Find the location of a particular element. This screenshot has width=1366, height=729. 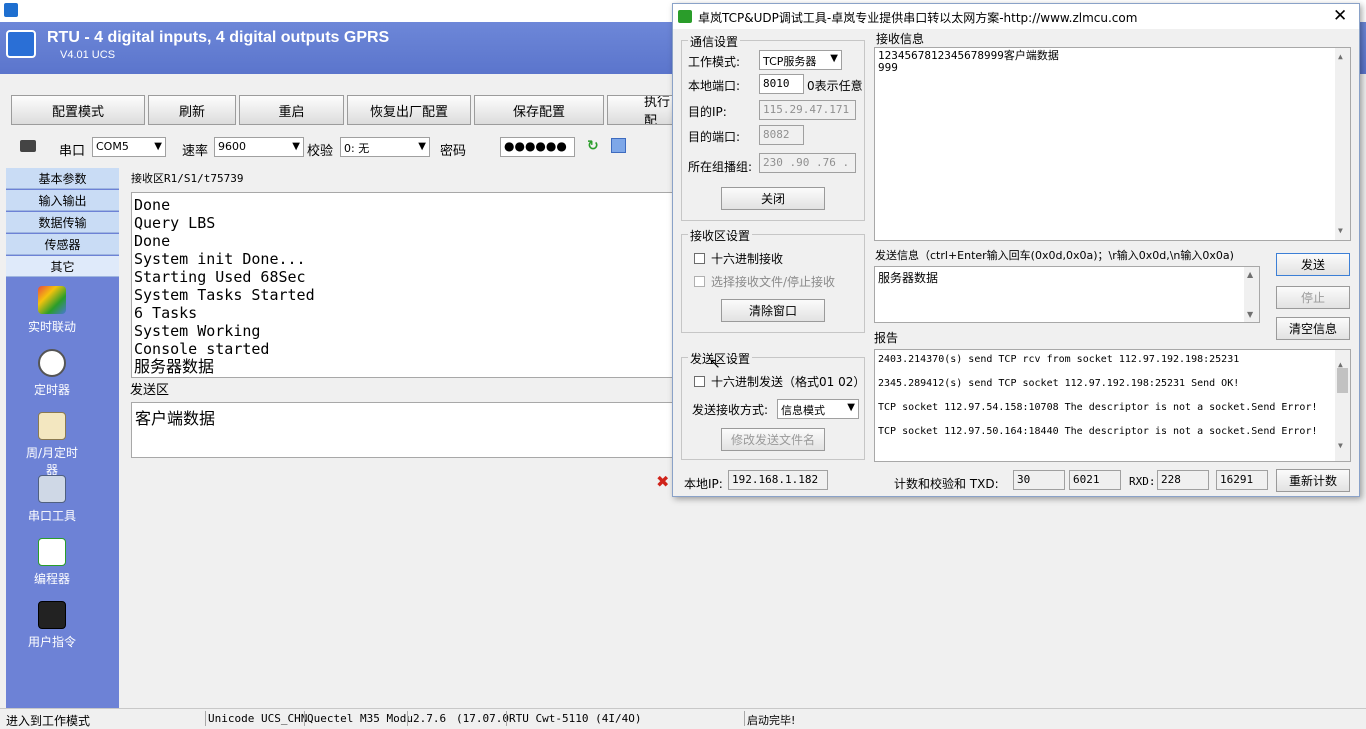

settings-icon is located at coordinates (618, 145).